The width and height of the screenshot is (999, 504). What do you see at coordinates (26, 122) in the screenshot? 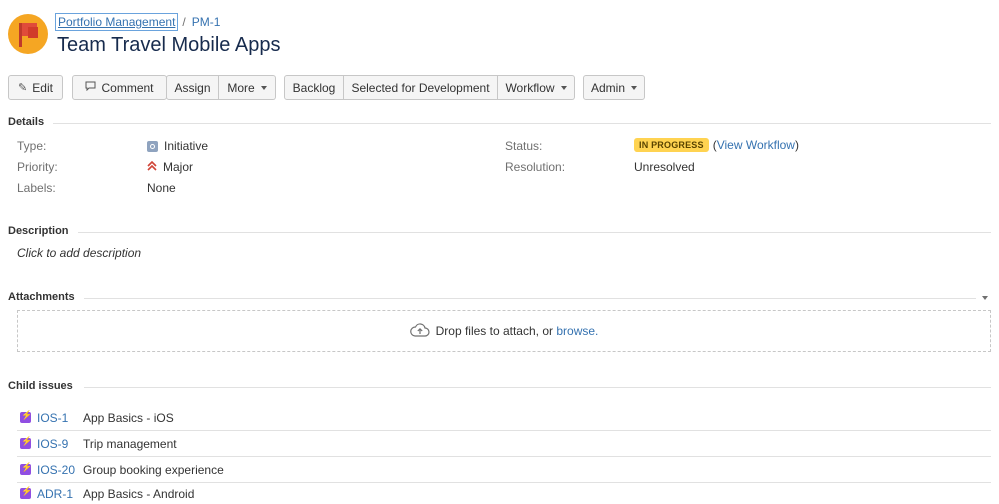
I see `details-heading: Details` at bounding box center [26, 122].